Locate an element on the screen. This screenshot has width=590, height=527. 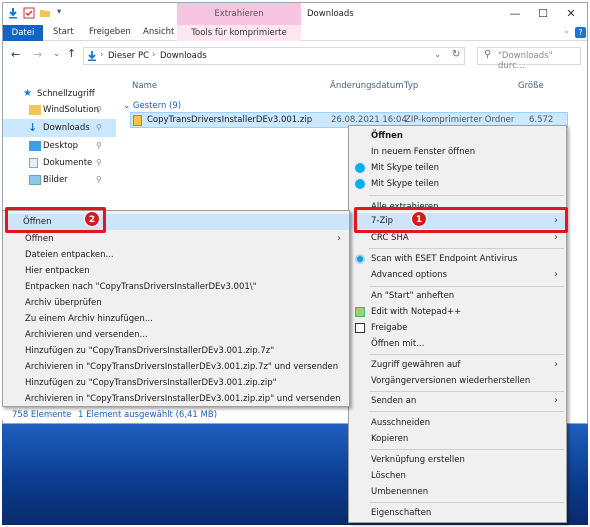
ribbon-expand-icon: ⌄ is located at coordinates (566, 31).